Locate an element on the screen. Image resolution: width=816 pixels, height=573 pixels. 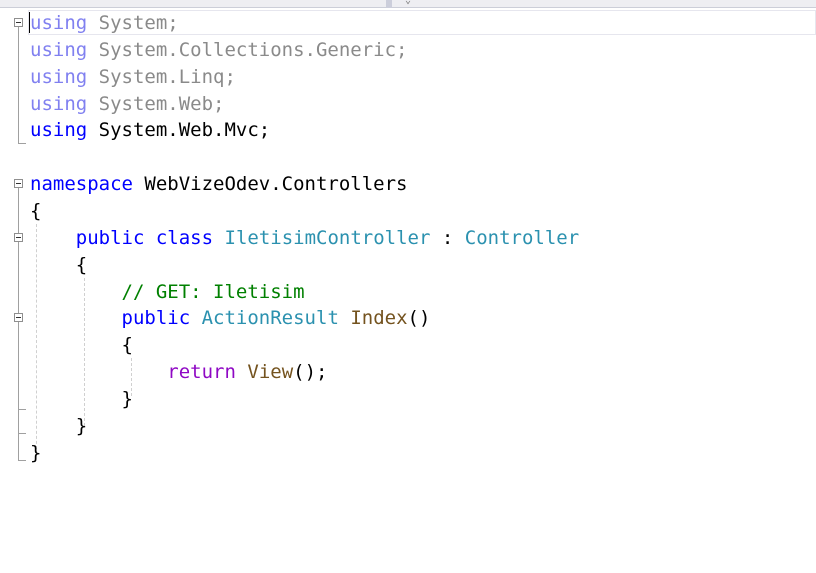
code-token: return is located at coordinates (201, 372).